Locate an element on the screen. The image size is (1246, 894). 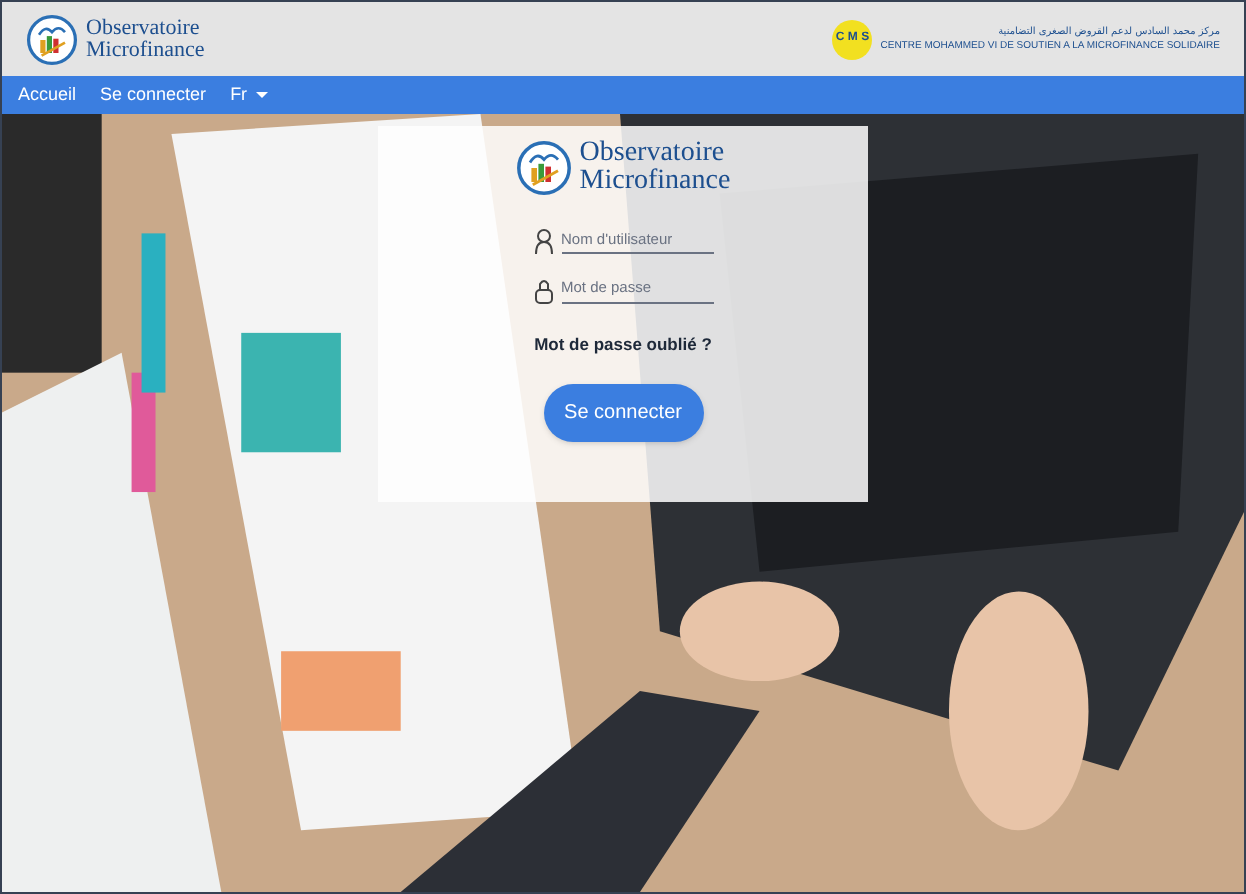
caret-icon is located at coordinates (261, 95).